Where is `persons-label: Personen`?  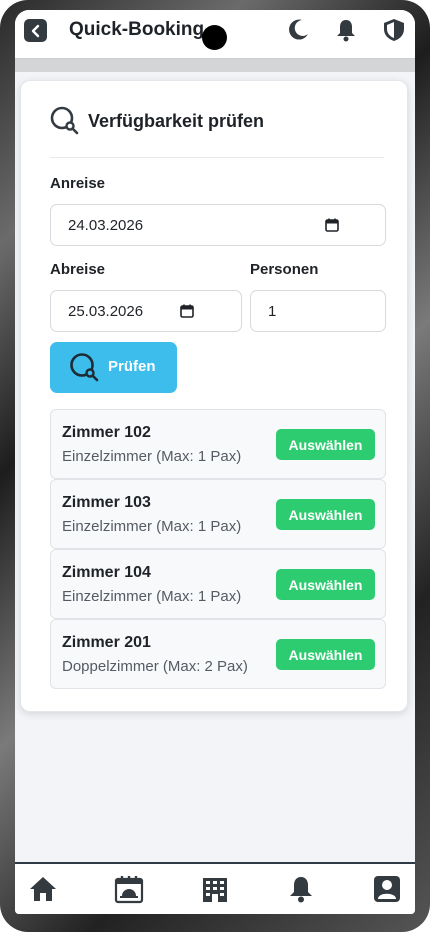
persons-label: Personen is located at coordinates (284, 269).